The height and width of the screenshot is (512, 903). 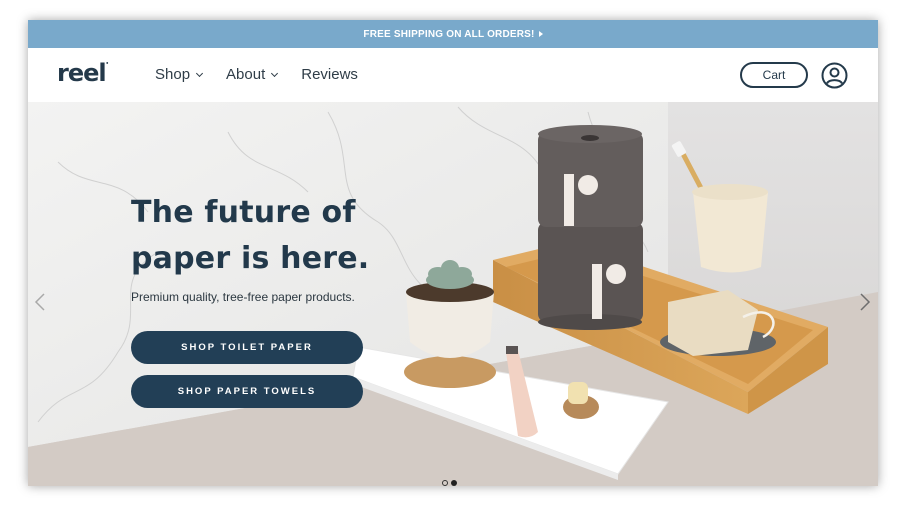 I want to click on nav-item-reviews: Reviews, so click(x=329, y=74).